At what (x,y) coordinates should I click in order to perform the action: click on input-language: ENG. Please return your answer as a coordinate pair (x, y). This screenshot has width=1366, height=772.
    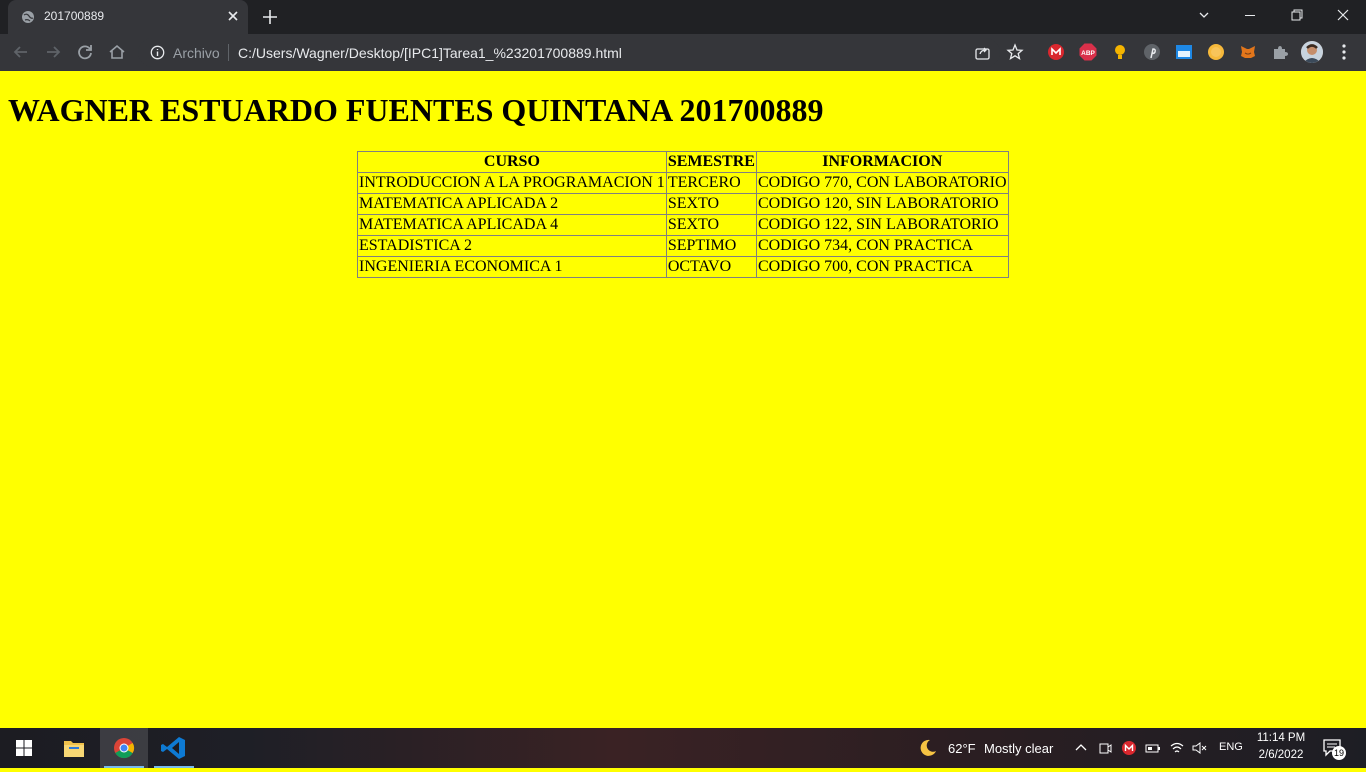
    Looking at the image, I should click on (1231, 747).